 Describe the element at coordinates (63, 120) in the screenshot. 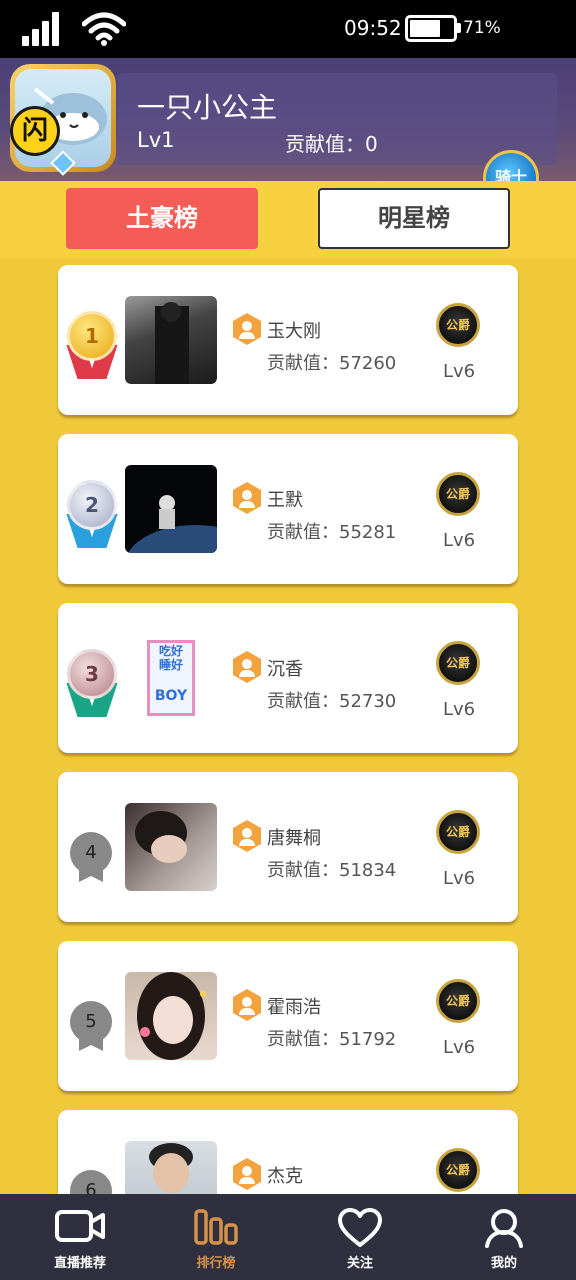

I see `avatar: 闪` at that location.